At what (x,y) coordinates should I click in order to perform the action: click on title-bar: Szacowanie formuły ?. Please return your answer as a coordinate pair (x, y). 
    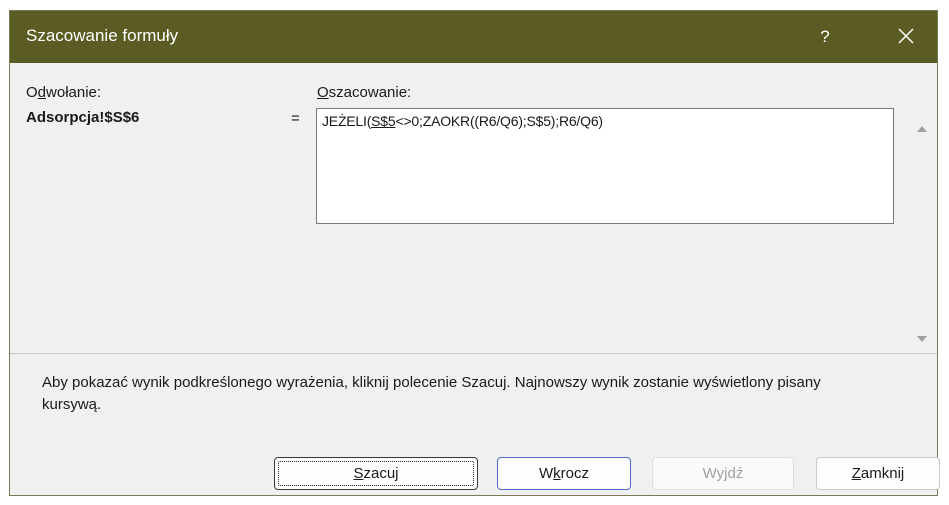
    Looking at the image, I should click on (473, 37).